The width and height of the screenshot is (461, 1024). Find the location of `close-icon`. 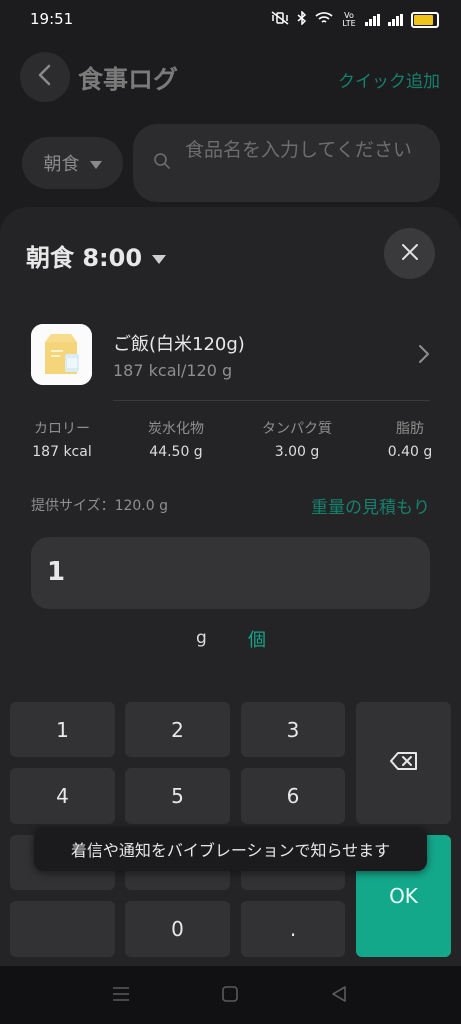

close-icon is located at coordinates (410, 254).